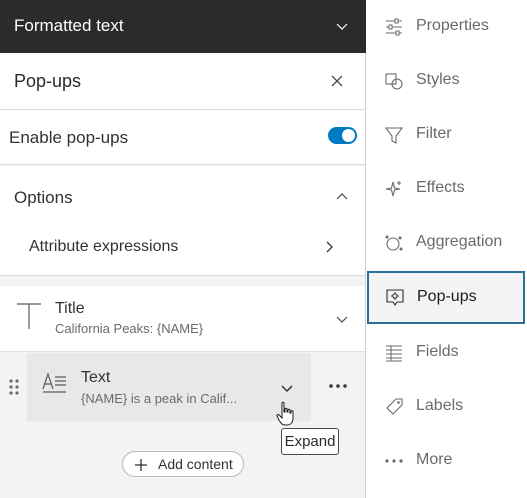 This screenshot has height=498, width=527. What do you see at coordinates (310, 441) in the screenshot?
I see `expand-tooltip: Expand` at bounding box center [310, 441].